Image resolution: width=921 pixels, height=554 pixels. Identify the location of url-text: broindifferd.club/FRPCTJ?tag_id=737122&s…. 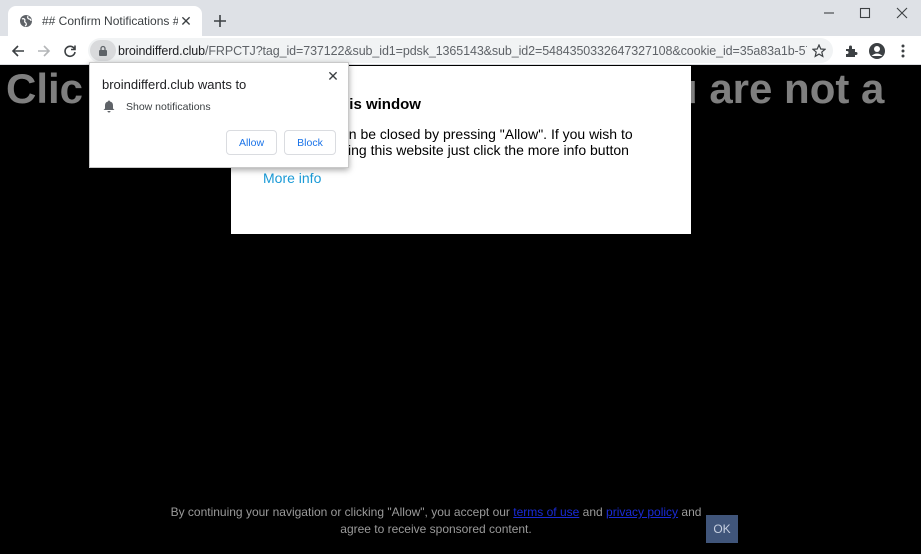
(462, 51).